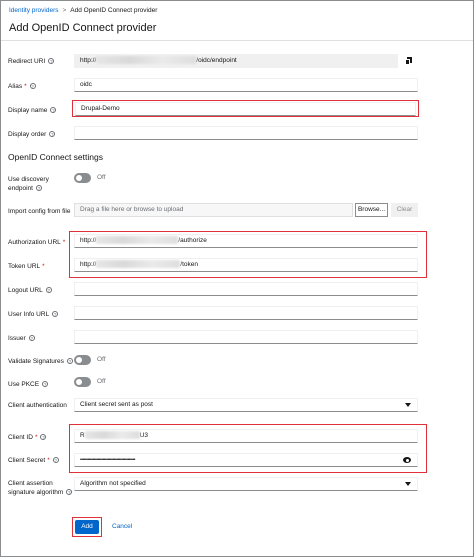  Describe the element at coordinates (27, 437) in the screenshot. I see `client-id-label: Client ID *?` at that location.